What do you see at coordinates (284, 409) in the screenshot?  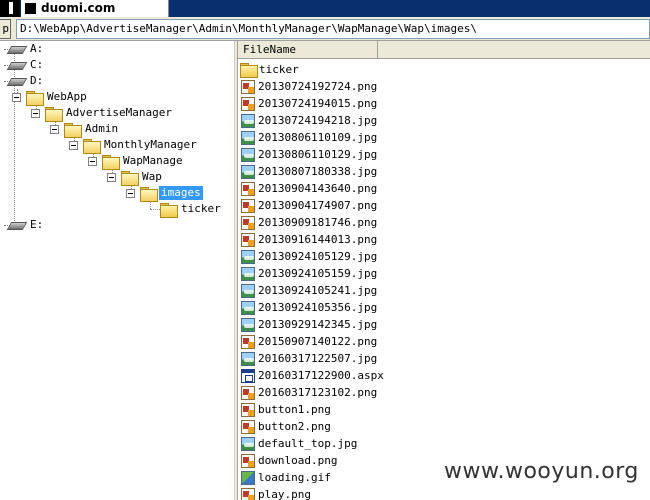 I see `file-row: button1.png` at bounding box center [284, 409].